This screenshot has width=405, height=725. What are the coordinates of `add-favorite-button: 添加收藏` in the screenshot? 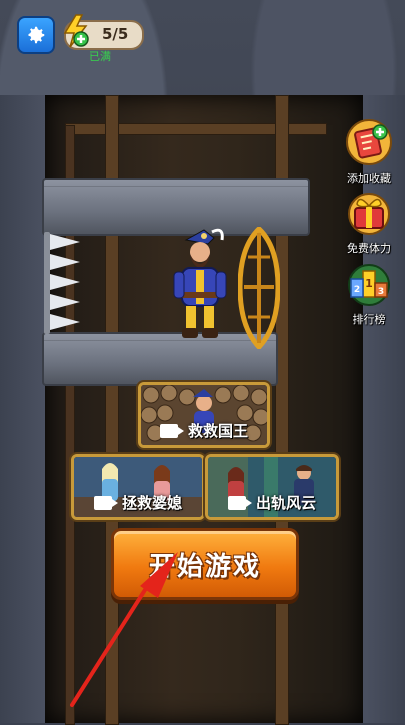 It's located at (369, 152).